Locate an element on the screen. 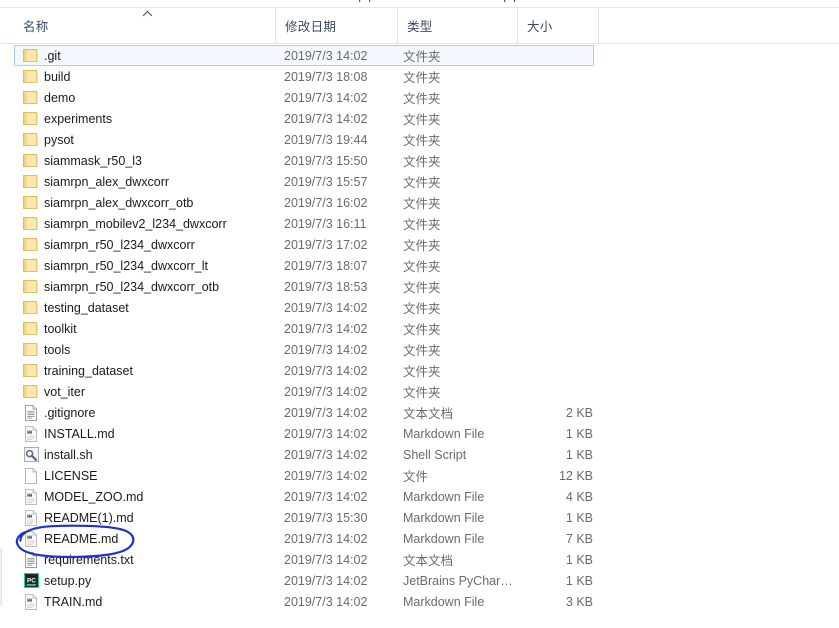 This screenshot has height=628, width=839. file-list-row: demo 2019/7/3 14:02 文件夹 is located at coordinates (419, 97).